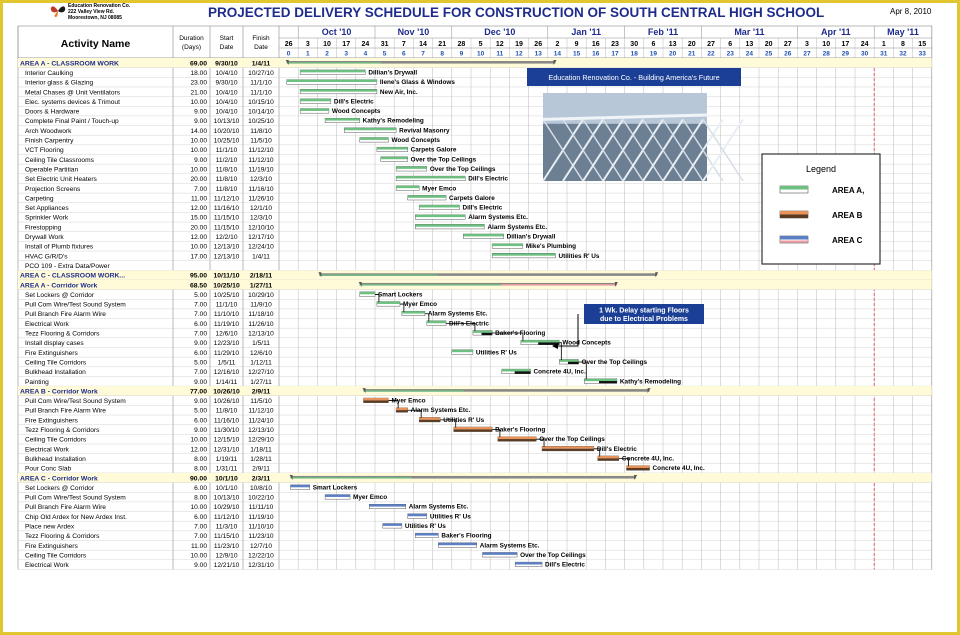 Image resolution: width=960 pixels, height=635 pixels. I want to click on start-date: 10/26/10, so click(226, 391).